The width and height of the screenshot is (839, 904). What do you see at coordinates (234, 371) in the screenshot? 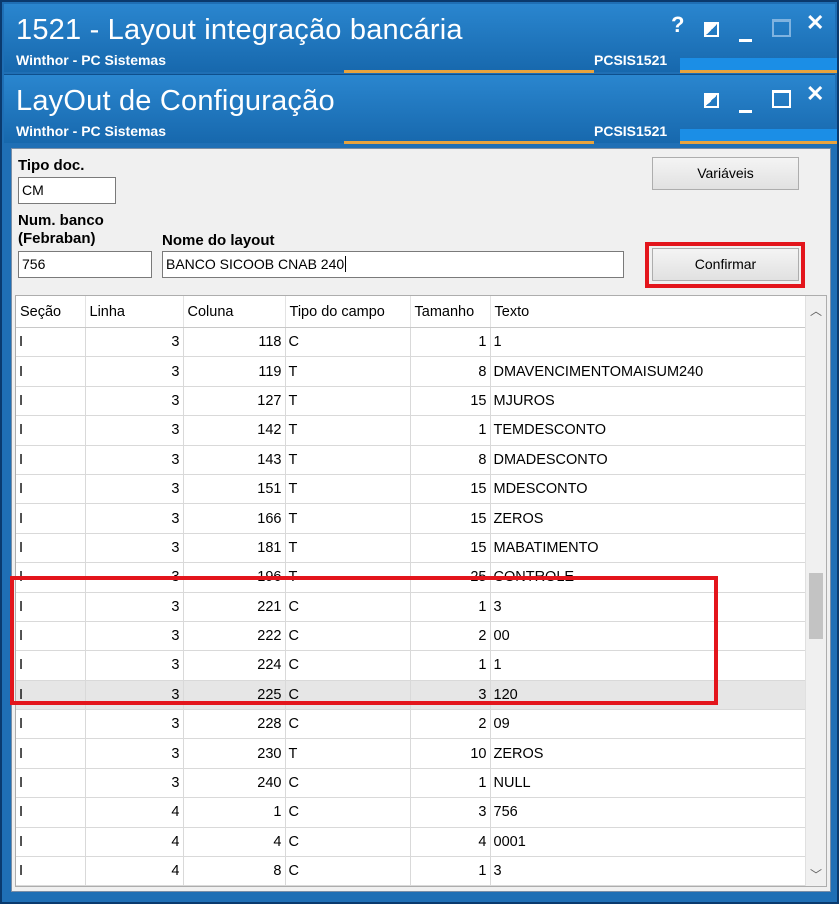
I see `cell-coluna: 119` at bounding box center [234, 371].